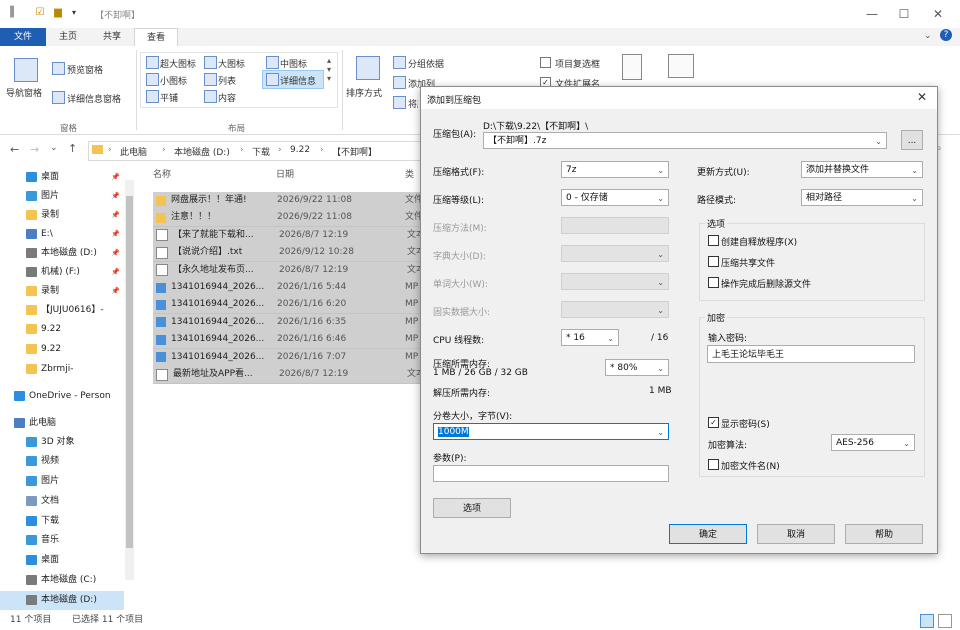  Describe the element at coordinates (62, 272) in the screenshot. I see `nav-item: 机械) (F:) 📌` at that location.